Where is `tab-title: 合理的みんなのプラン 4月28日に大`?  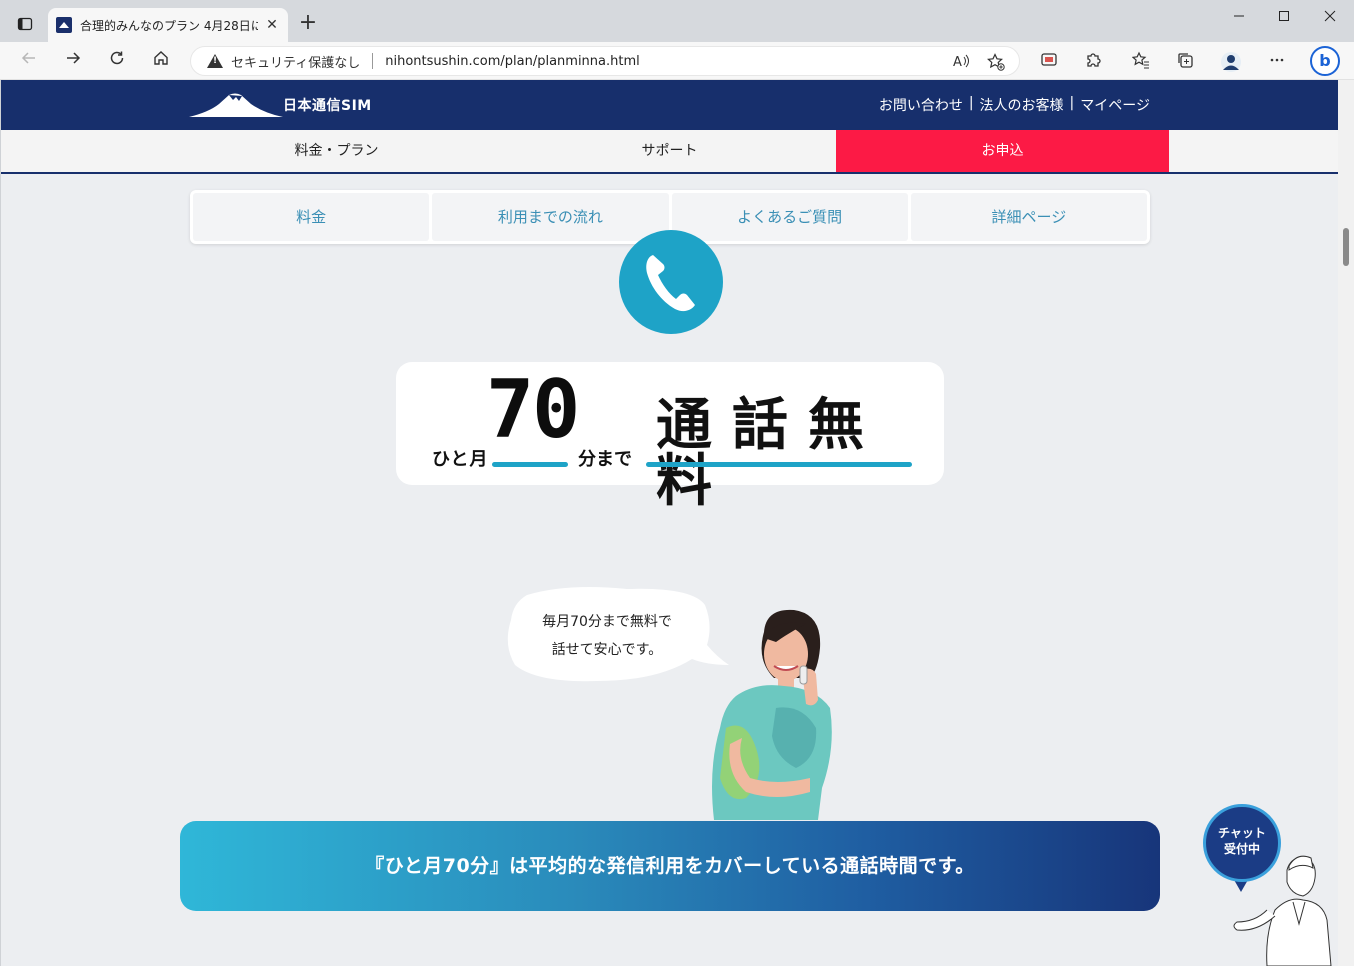 tab-title: 合理的みんなのプラン 4月28日に大 is located at coordinates (169, 25).